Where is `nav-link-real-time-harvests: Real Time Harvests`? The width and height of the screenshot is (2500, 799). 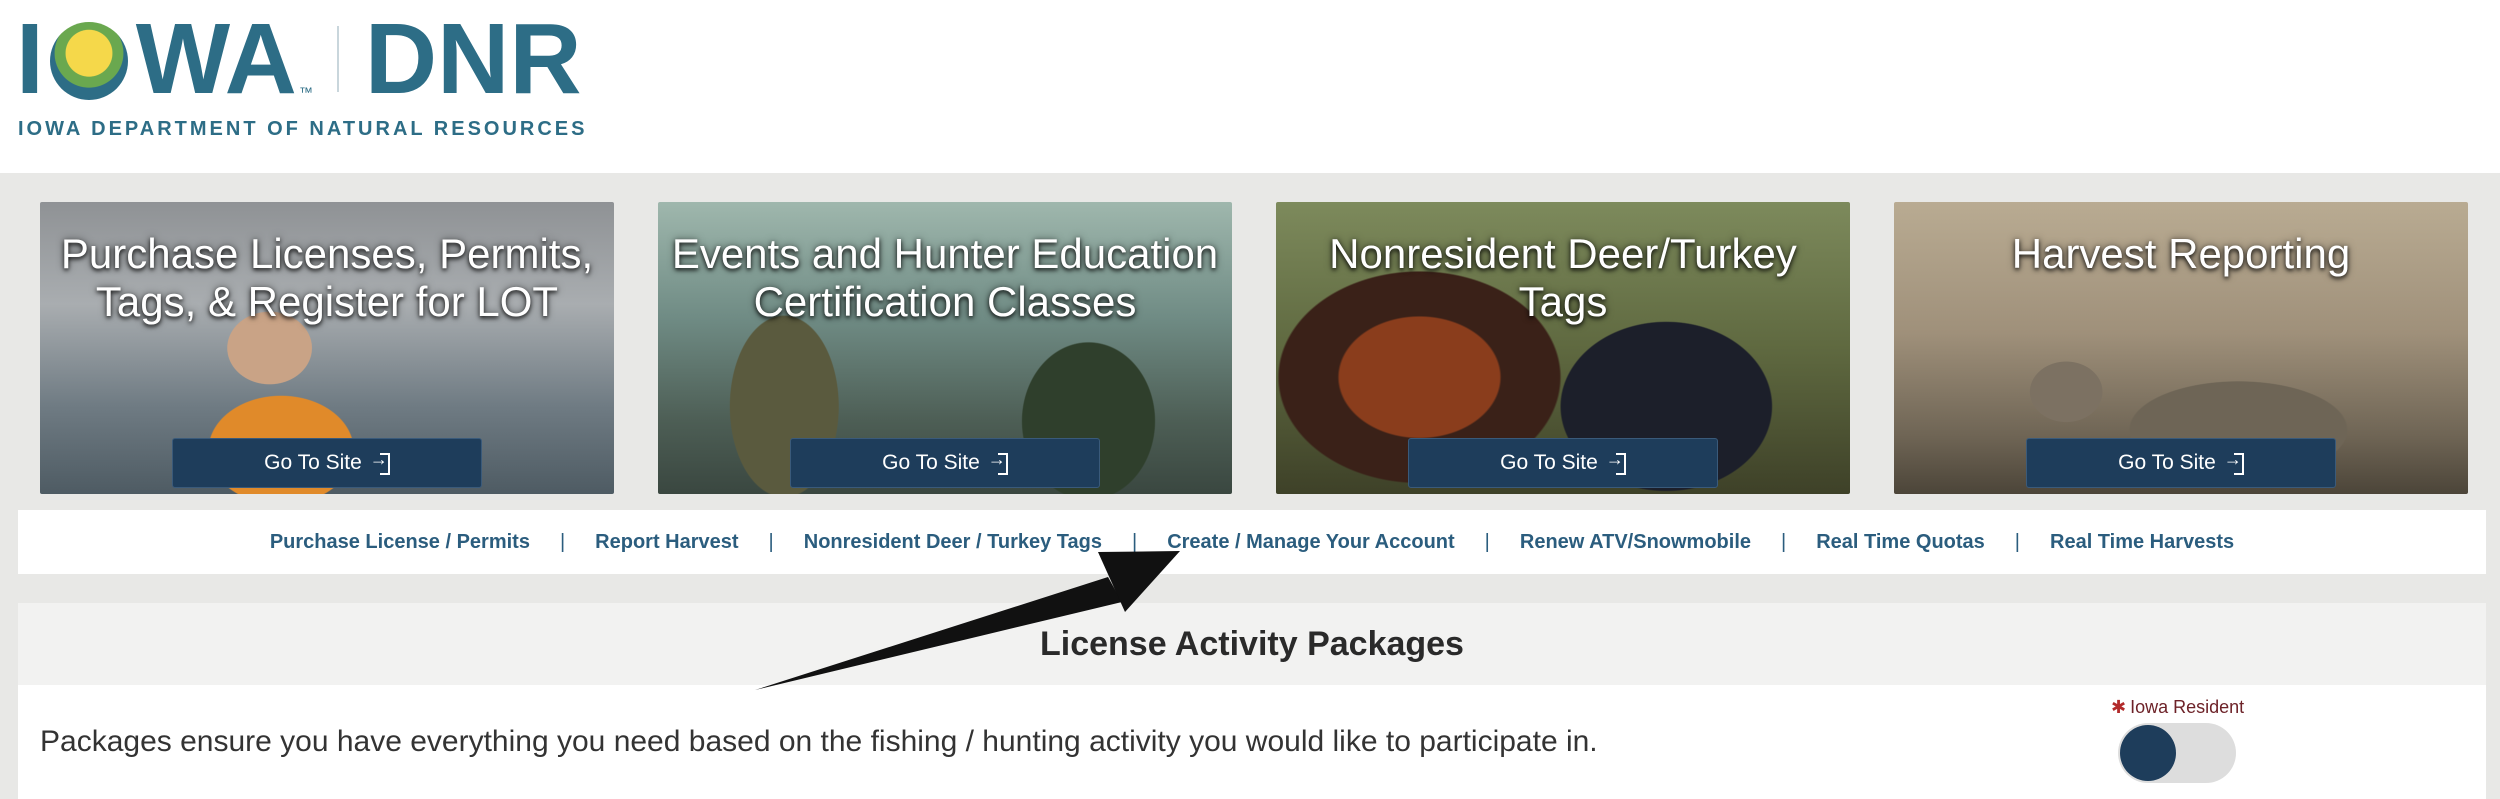 nav-link-real-time-harvests: Real Time Harvests is located at coordinates (2142, 542).